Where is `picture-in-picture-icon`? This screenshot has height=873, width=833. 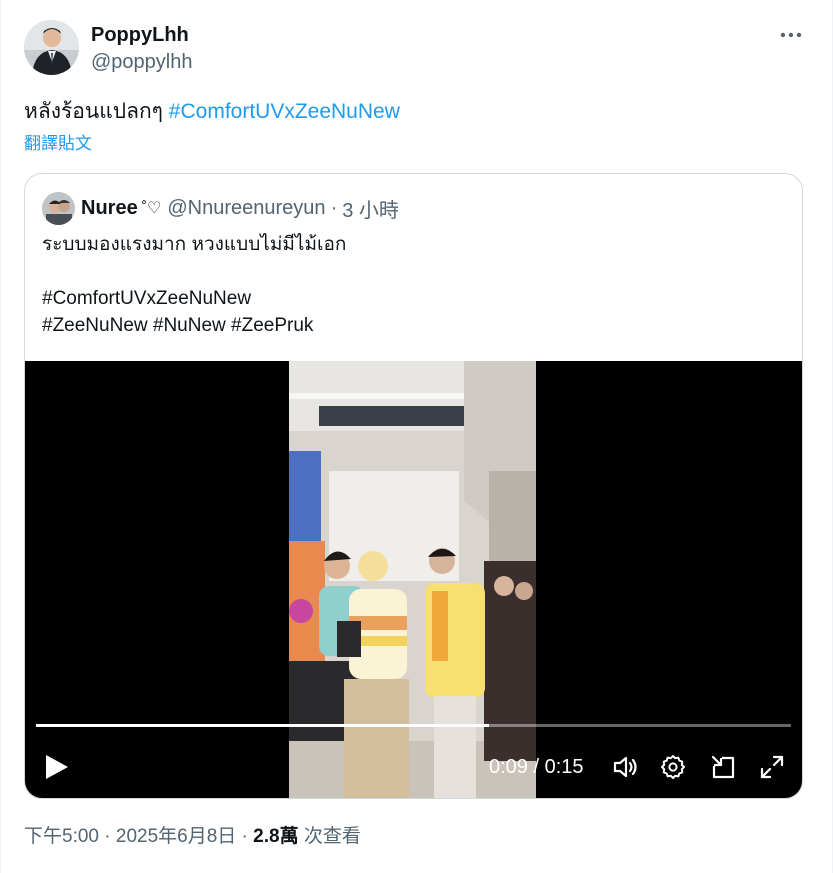 picture-in-picture-icon is located at coordinates (723, 767).